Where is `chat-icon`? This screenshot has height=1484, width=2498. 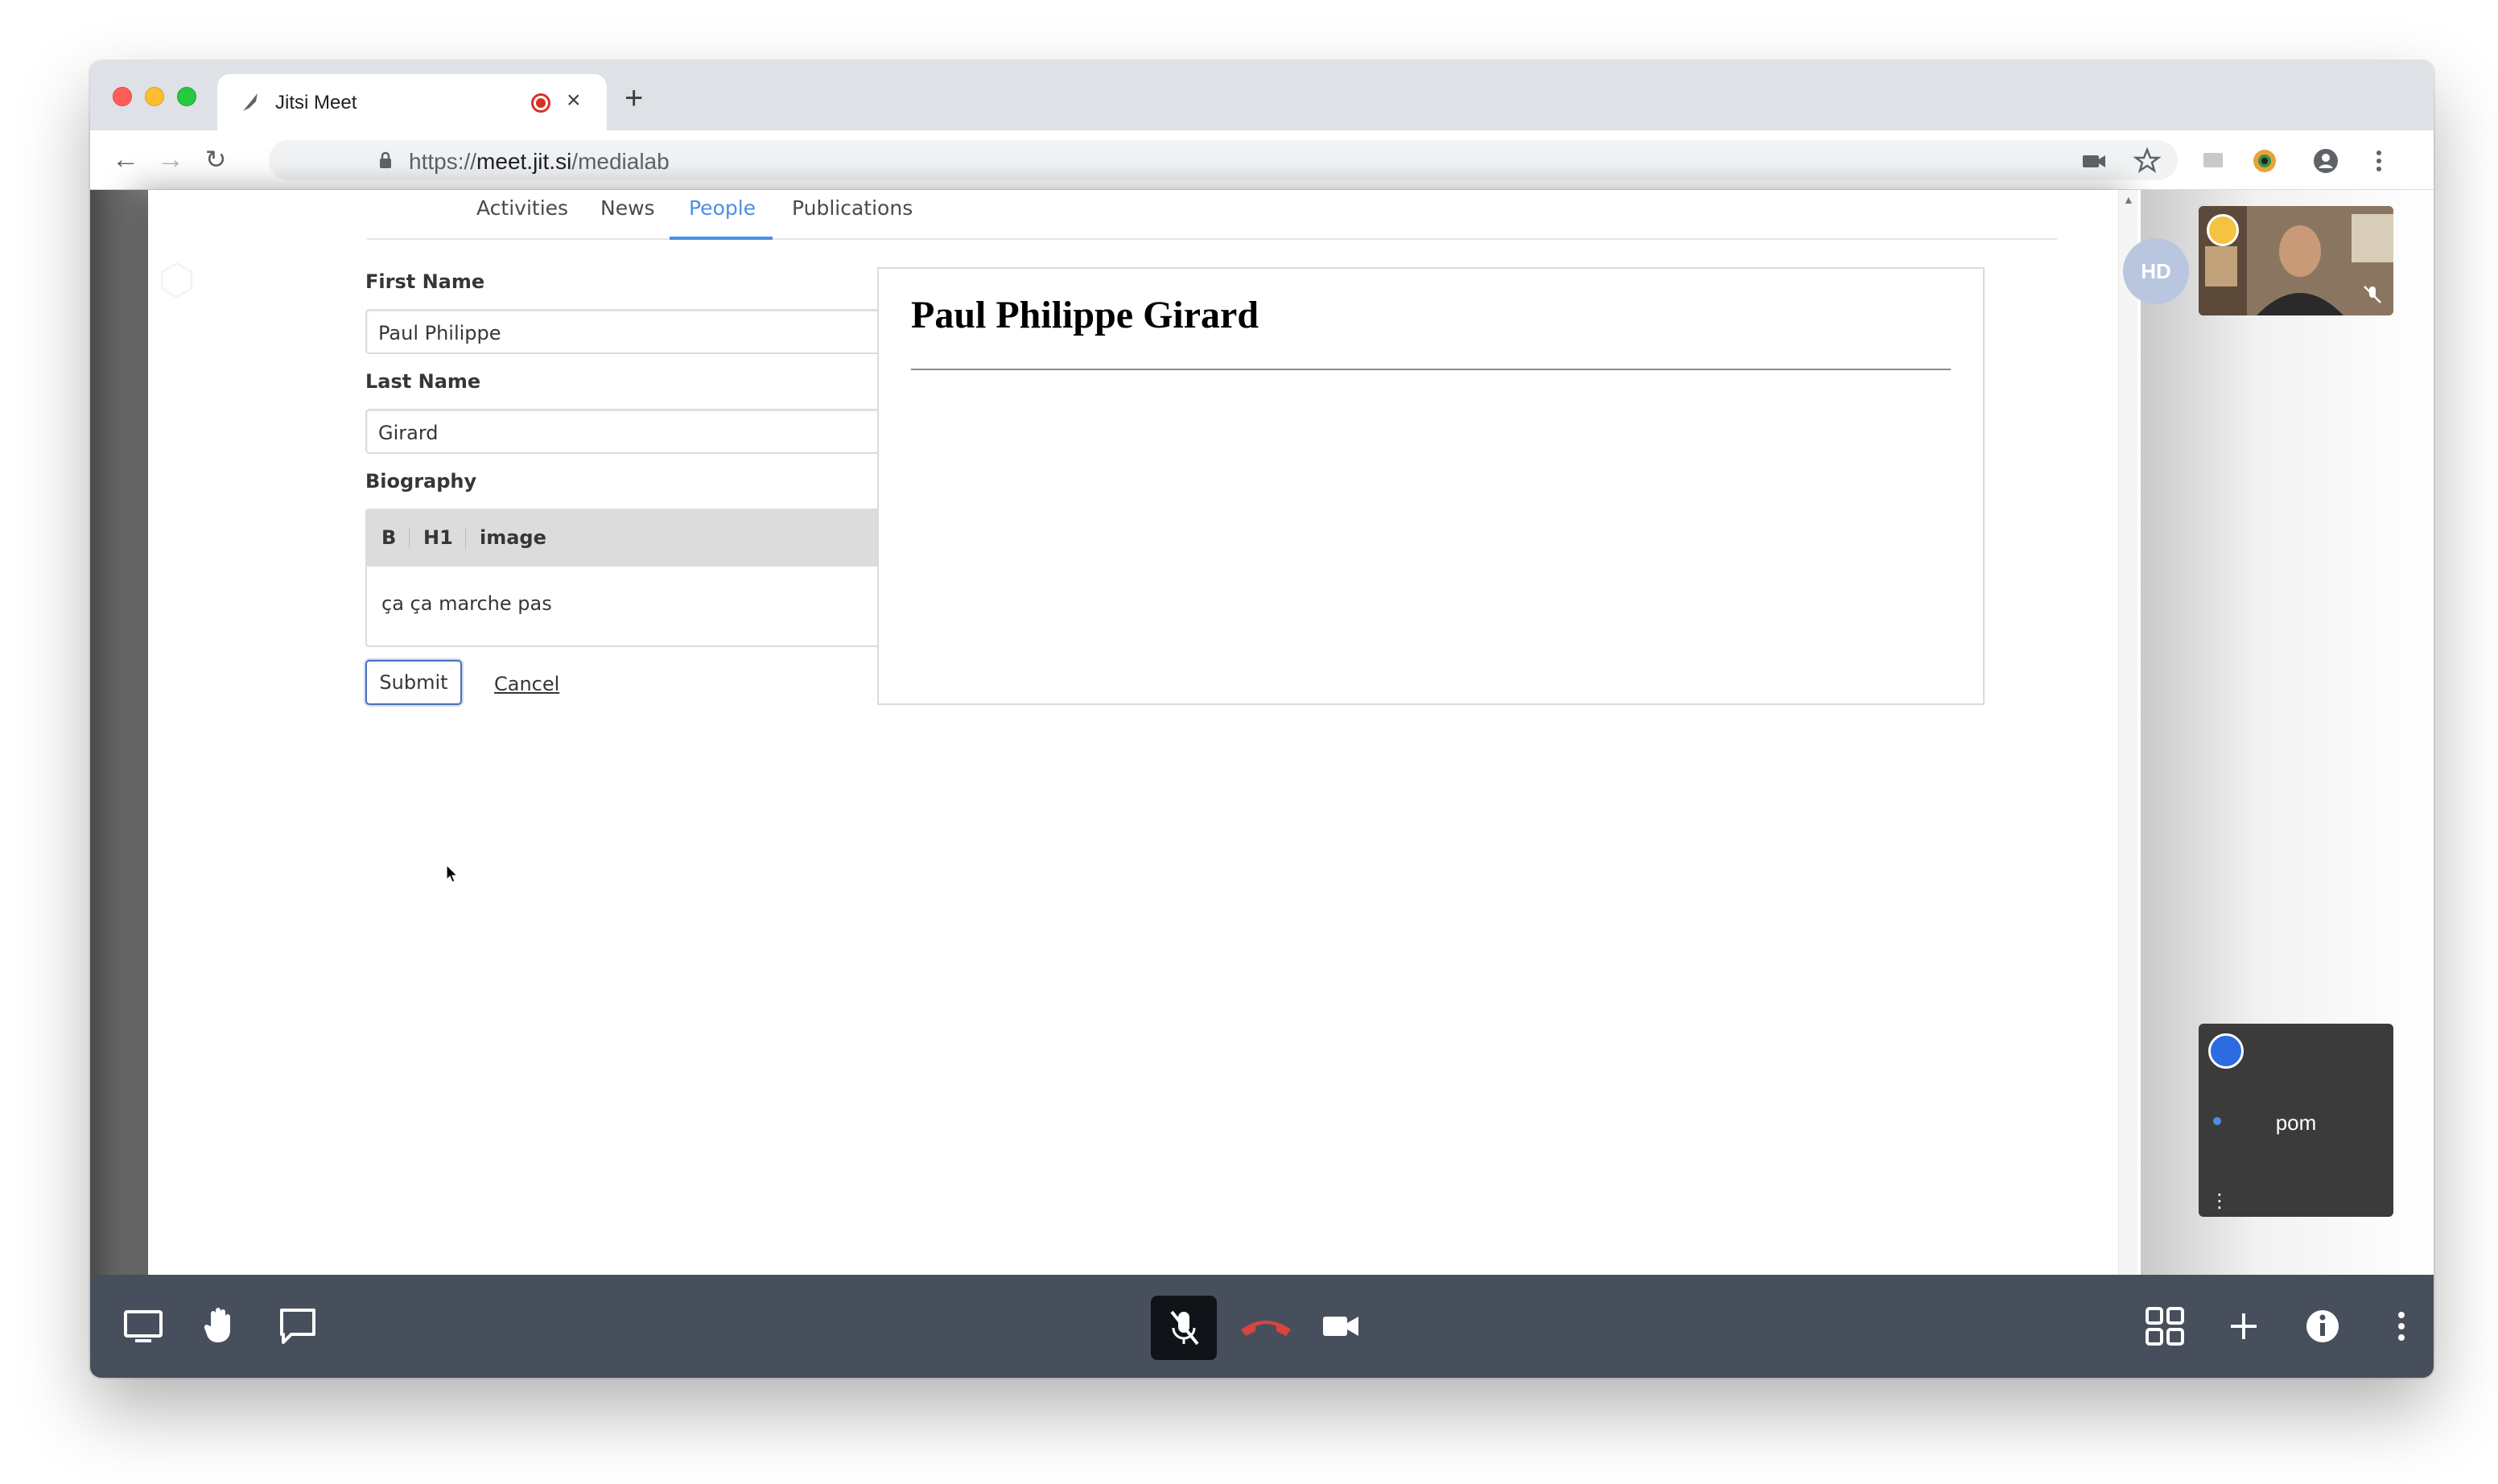 chat-icon is located at coordinates (298, 1326).